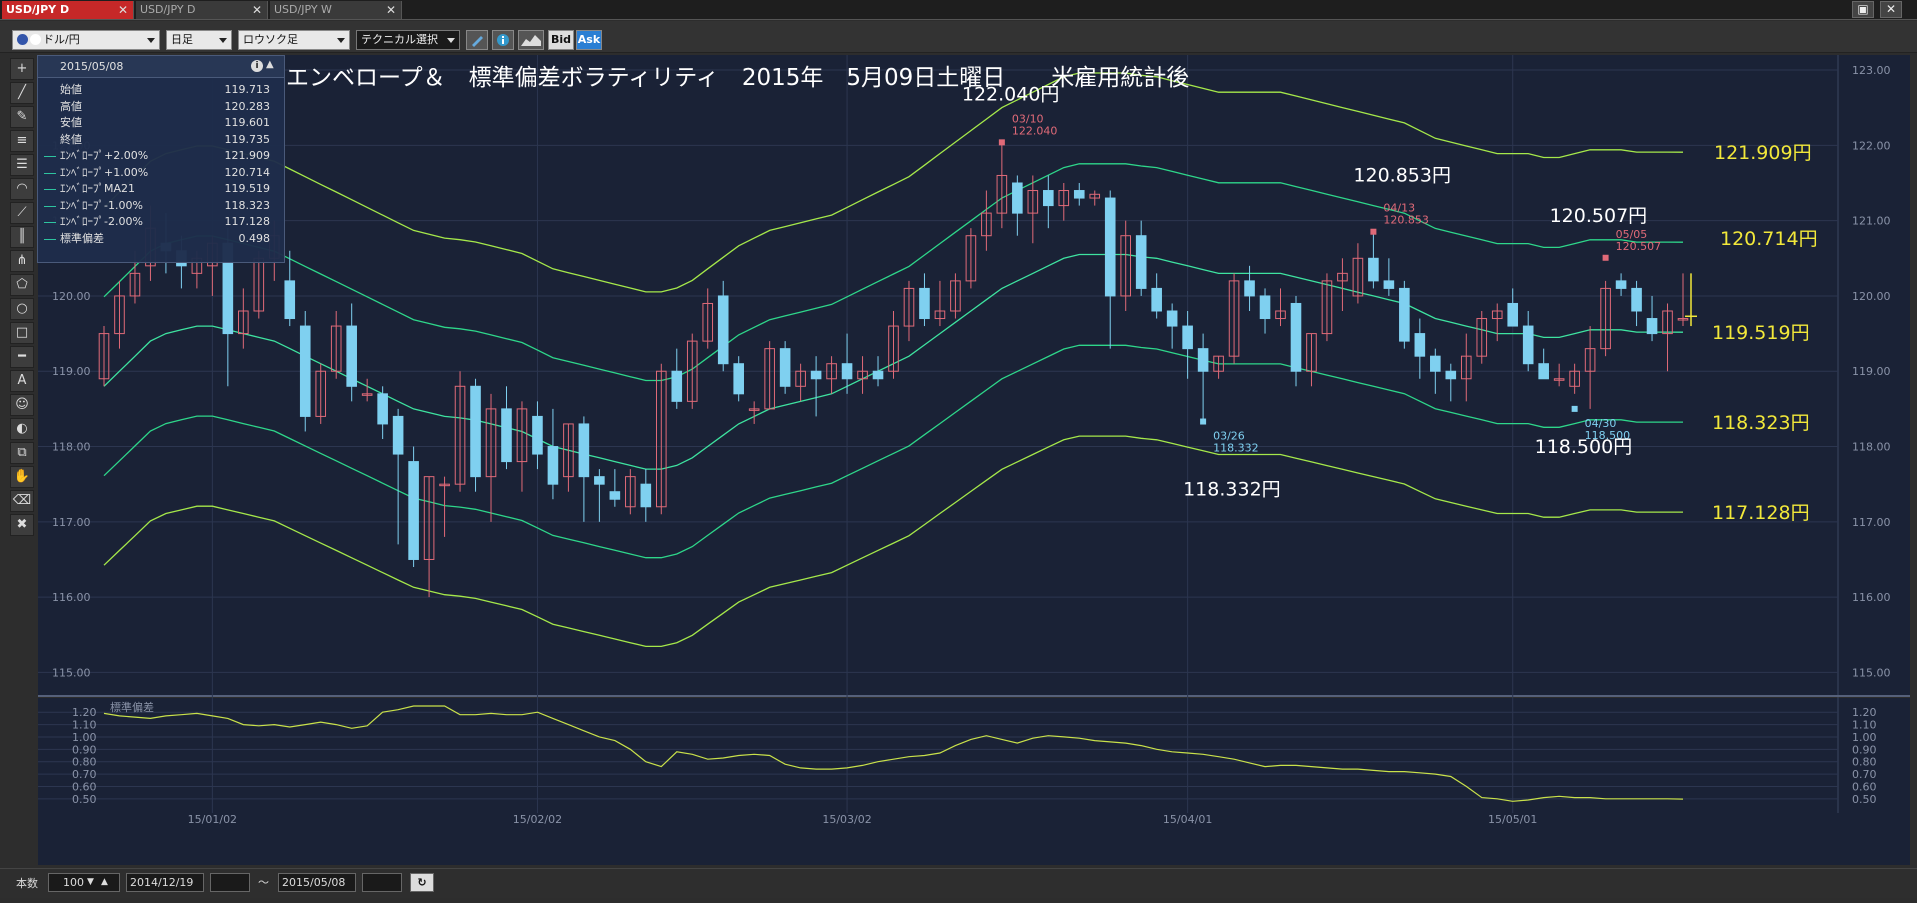 Image resolution: width=1917 pixels, height=903 pixels. What do you see at coordinates (84, 799) in the screenshot?
I see `stddev-tick-label-left: 0.50` at bounding box center [84, 799].